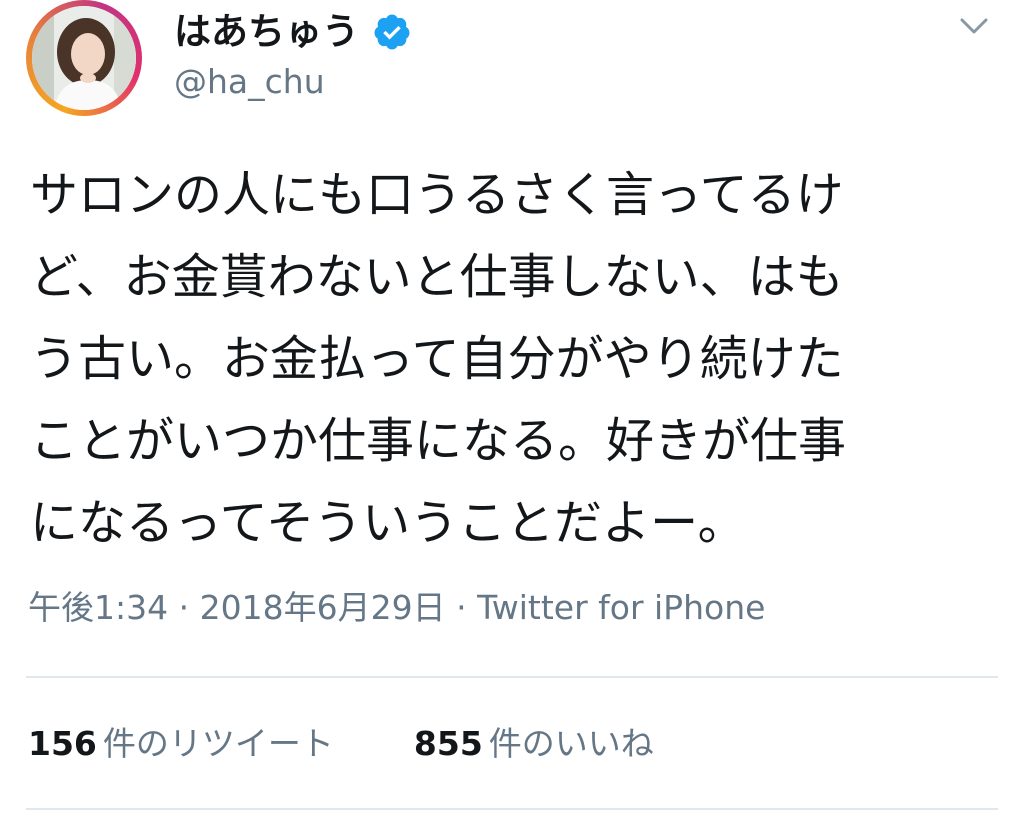 Image resolution: width=1024 pixels, height=814 pixels. Describe the element at coordinates (62, 743) in the screenshot. I see `retweets-count: 156` at that location.